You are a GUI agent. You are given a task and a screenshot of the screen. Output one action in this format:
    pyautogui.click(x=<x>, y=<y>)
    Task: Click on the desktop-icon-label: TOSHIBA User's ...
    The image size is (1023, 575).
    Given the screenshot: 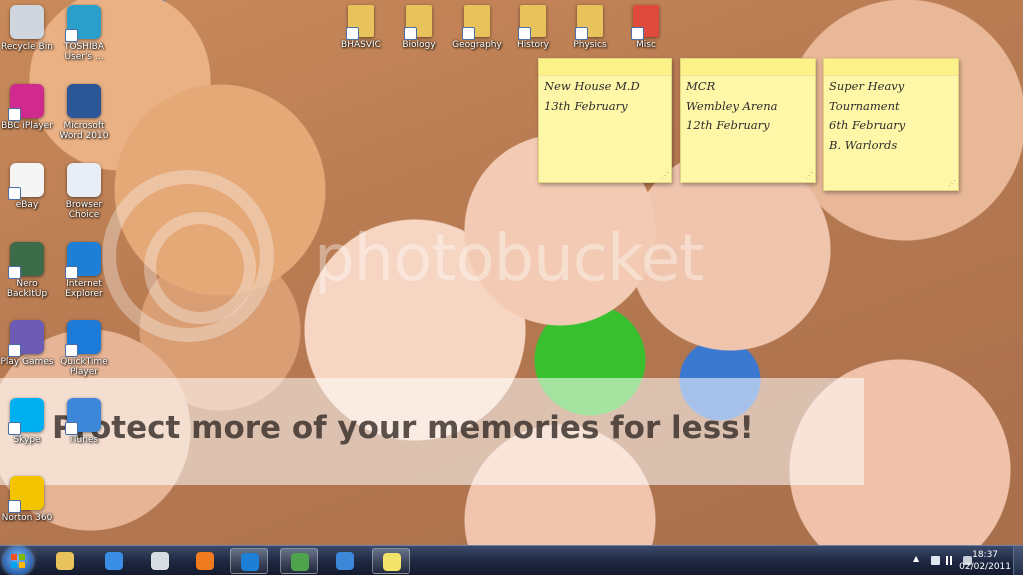 What is the action you would take?
    pyautogui.click(x=84, y=52)
    